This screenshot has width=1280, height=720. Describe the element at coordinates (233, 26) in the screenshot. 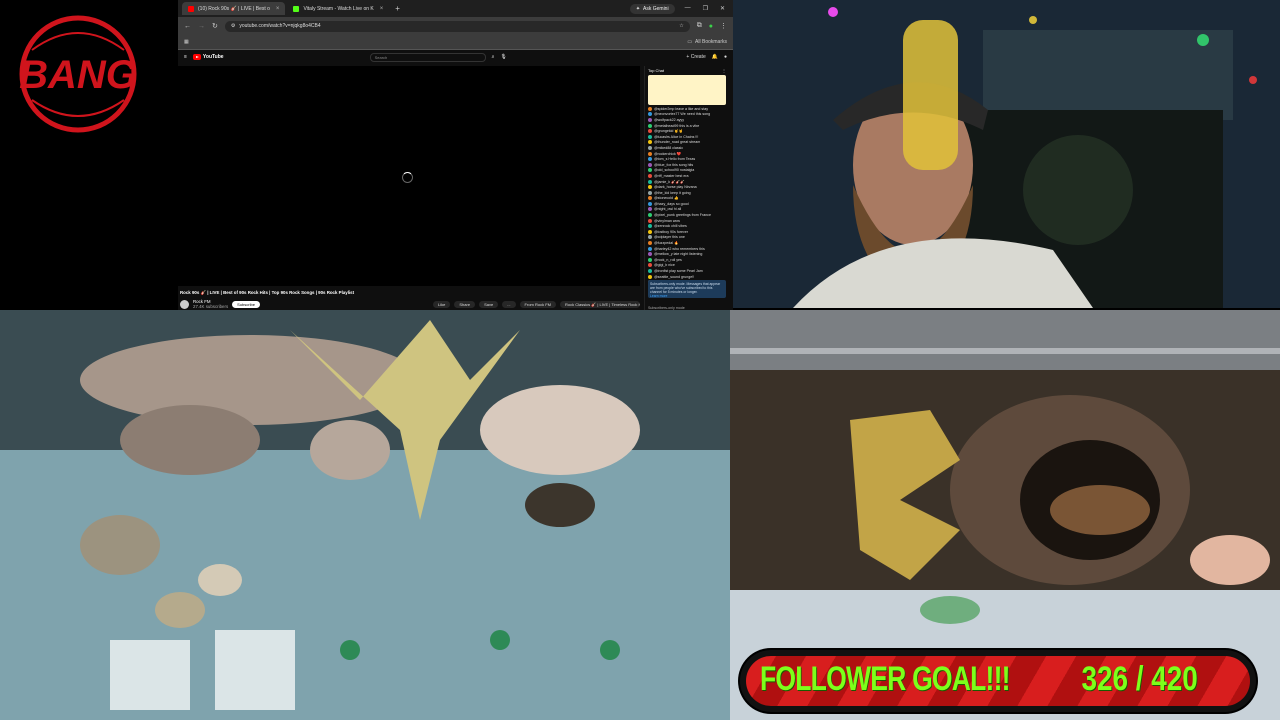

I see `site-info-icon: ⚙` at that location.